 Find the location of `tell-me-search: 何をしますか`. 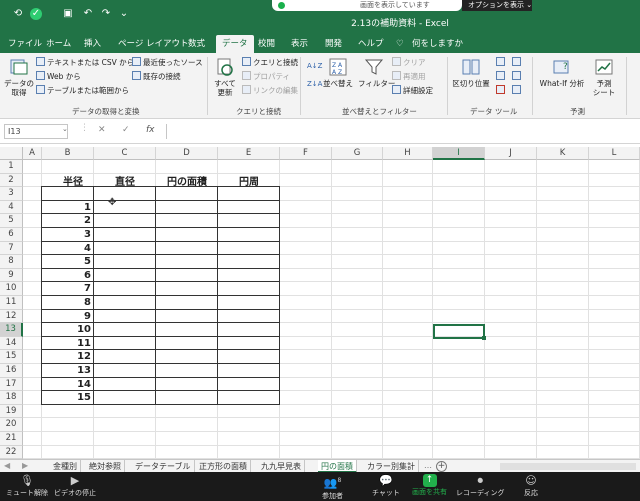

tell-me-search: 何をしますか is located at coordinates (437, 44).